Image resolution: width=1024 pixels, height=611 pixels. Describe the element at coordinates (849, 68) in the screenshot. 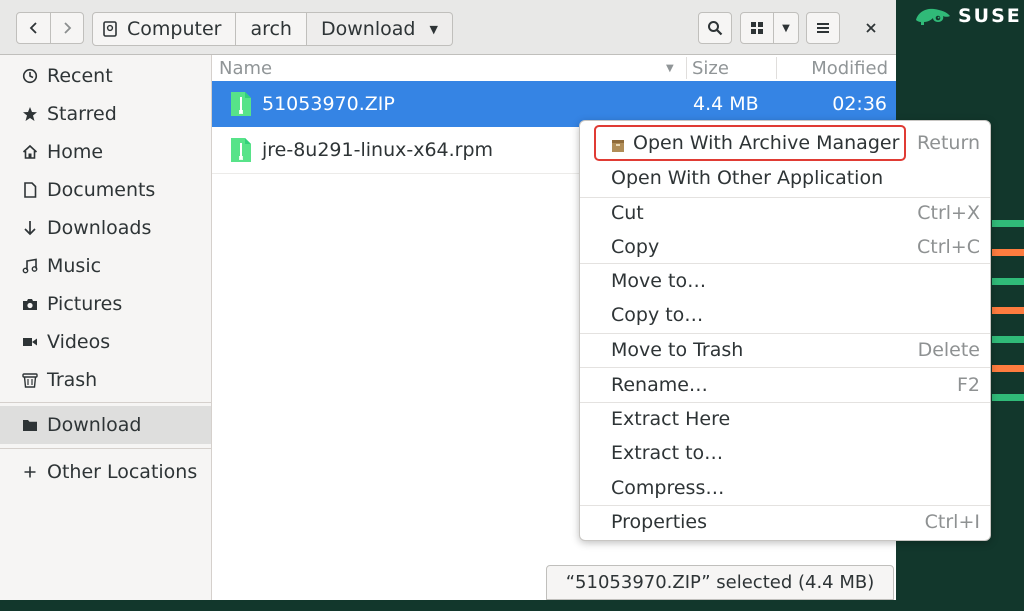

I see `column-header-modified: Modified` at that location.